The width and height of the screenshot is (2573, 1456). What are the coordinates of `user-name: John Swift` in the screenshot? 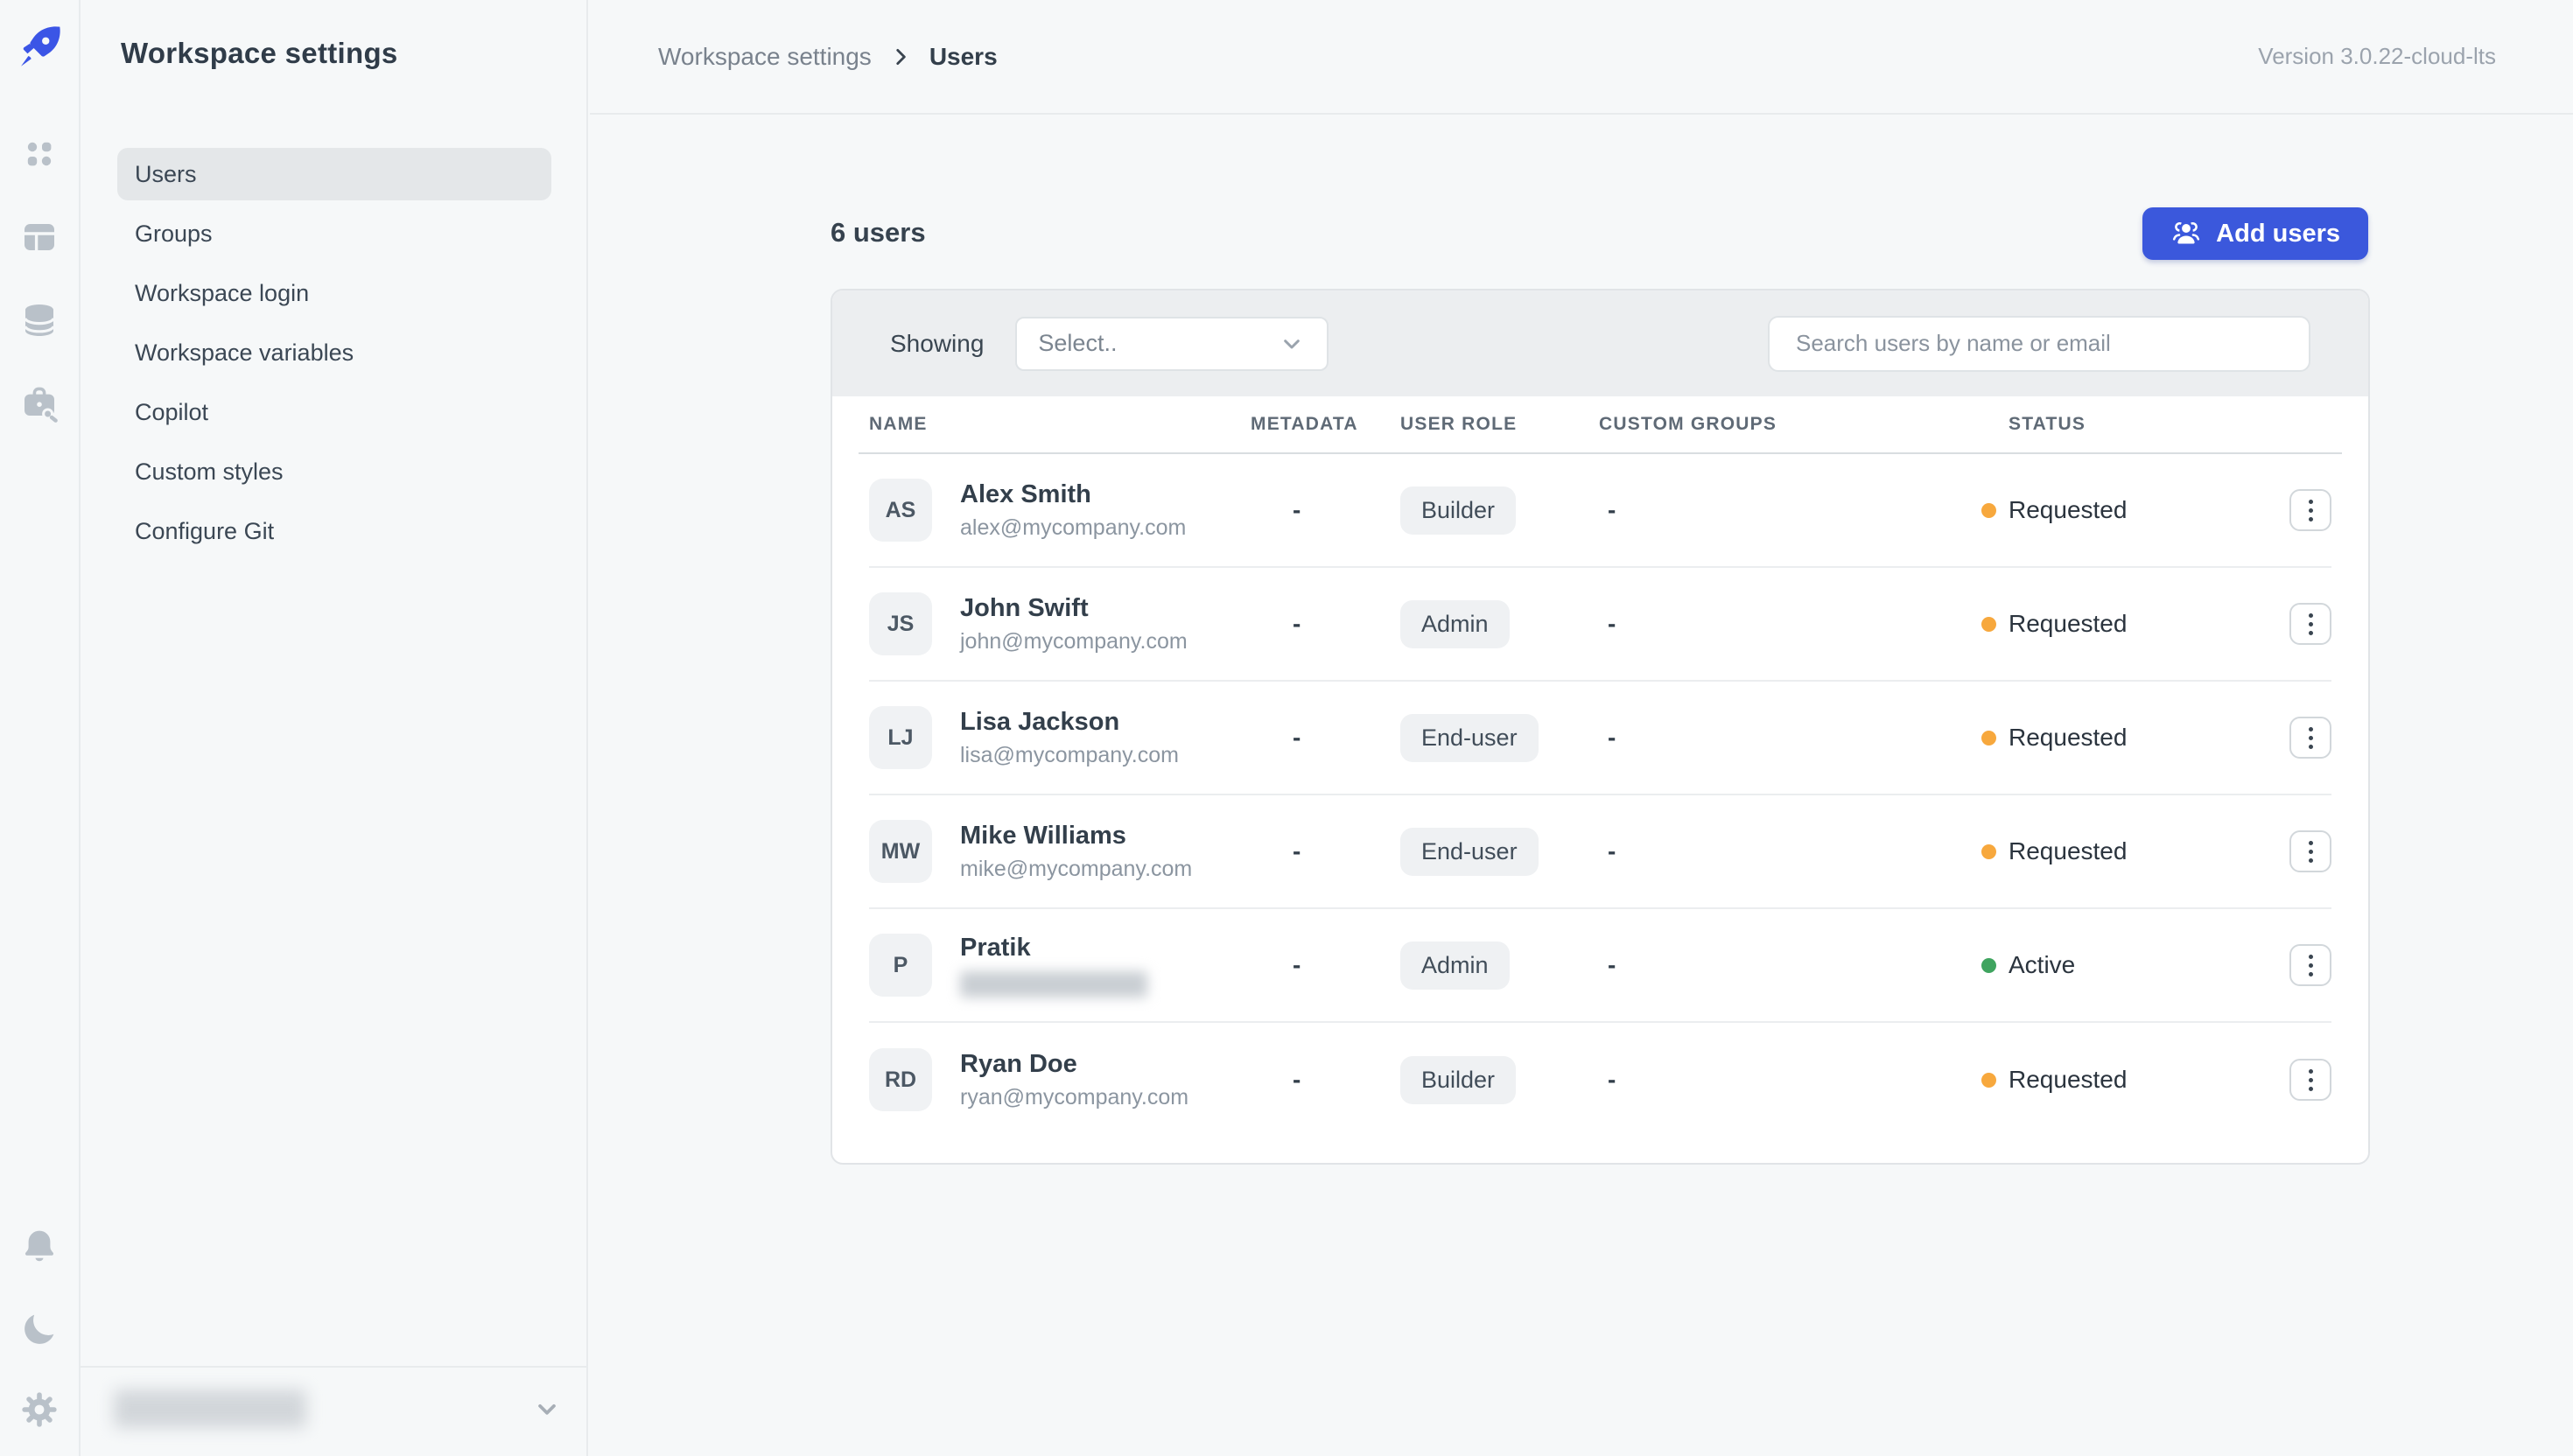 It's located at (1024, 607).